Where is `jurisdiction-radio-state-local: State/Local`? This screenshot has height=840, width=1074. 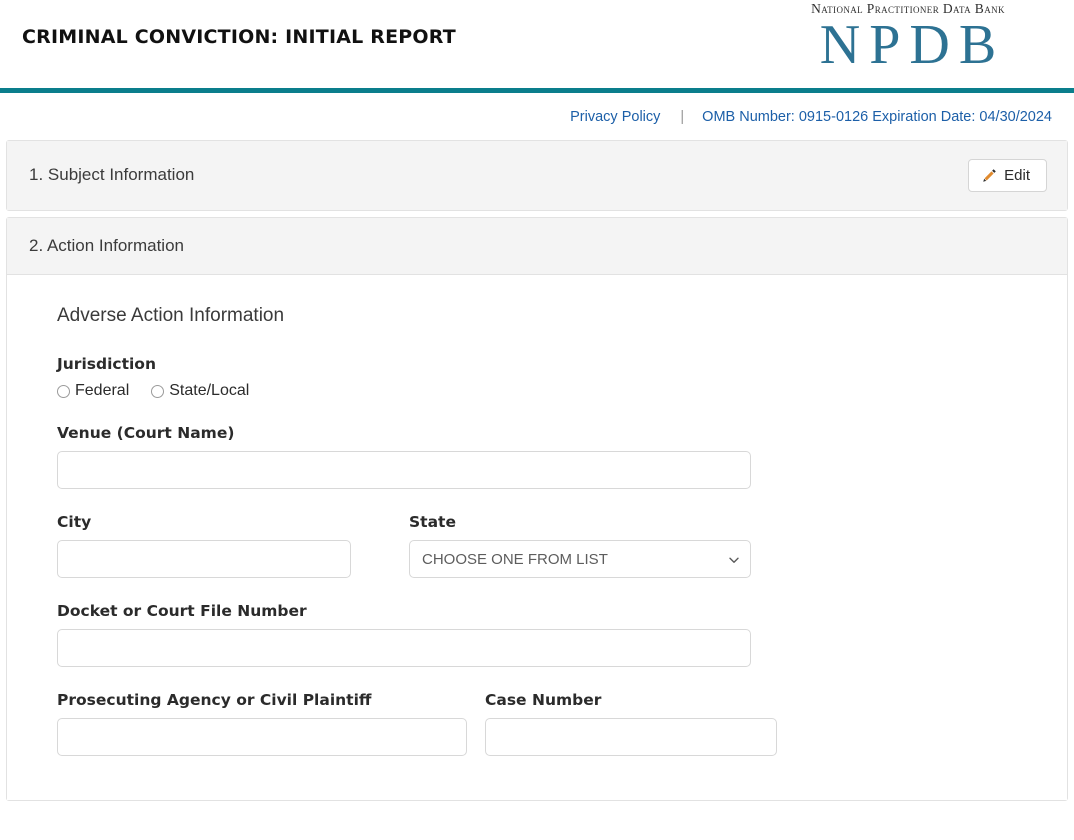 jurisdiction-radio-state-local: State/Local is located at coordinates (200, 391).